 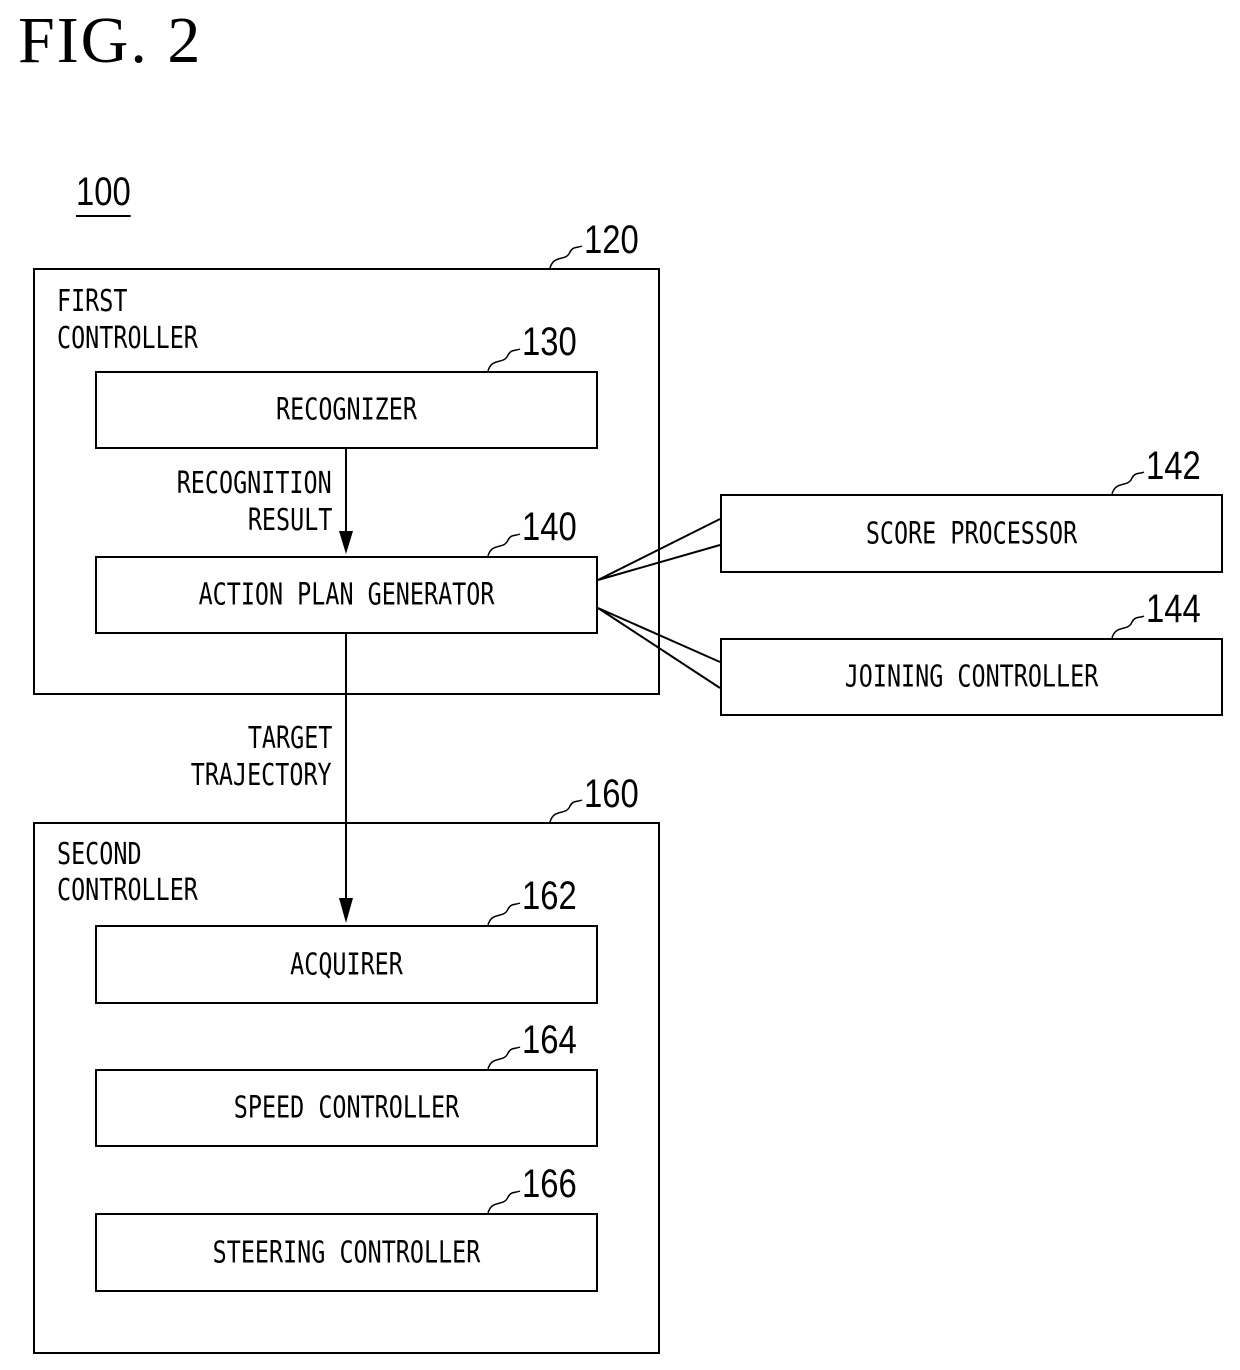 I want to click on first-controller-label-line1: FIRST, so click(x=92, y=301).